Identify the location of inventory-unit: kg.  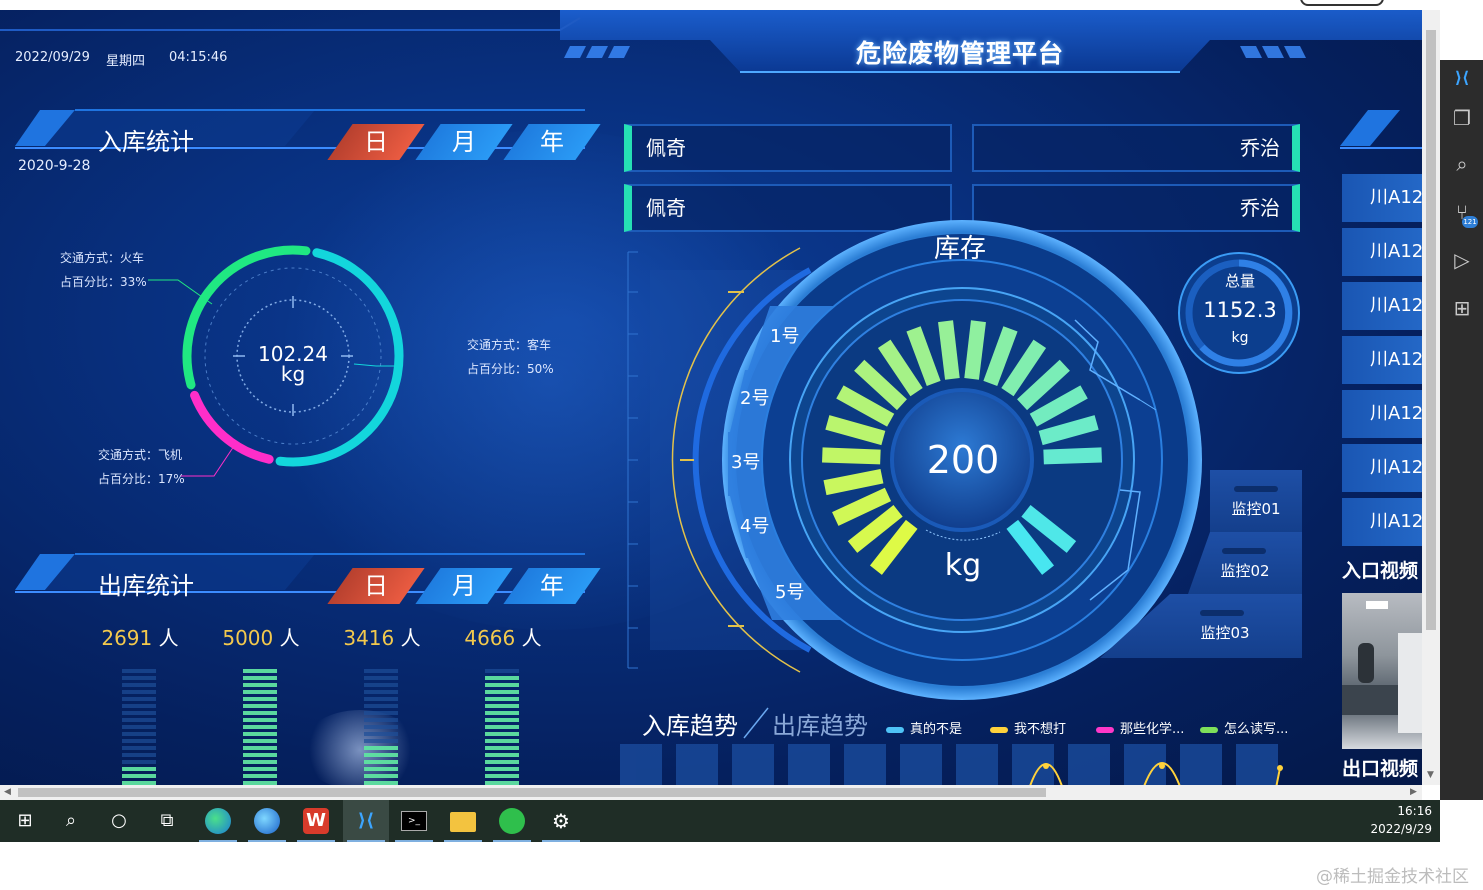
(963, 565).